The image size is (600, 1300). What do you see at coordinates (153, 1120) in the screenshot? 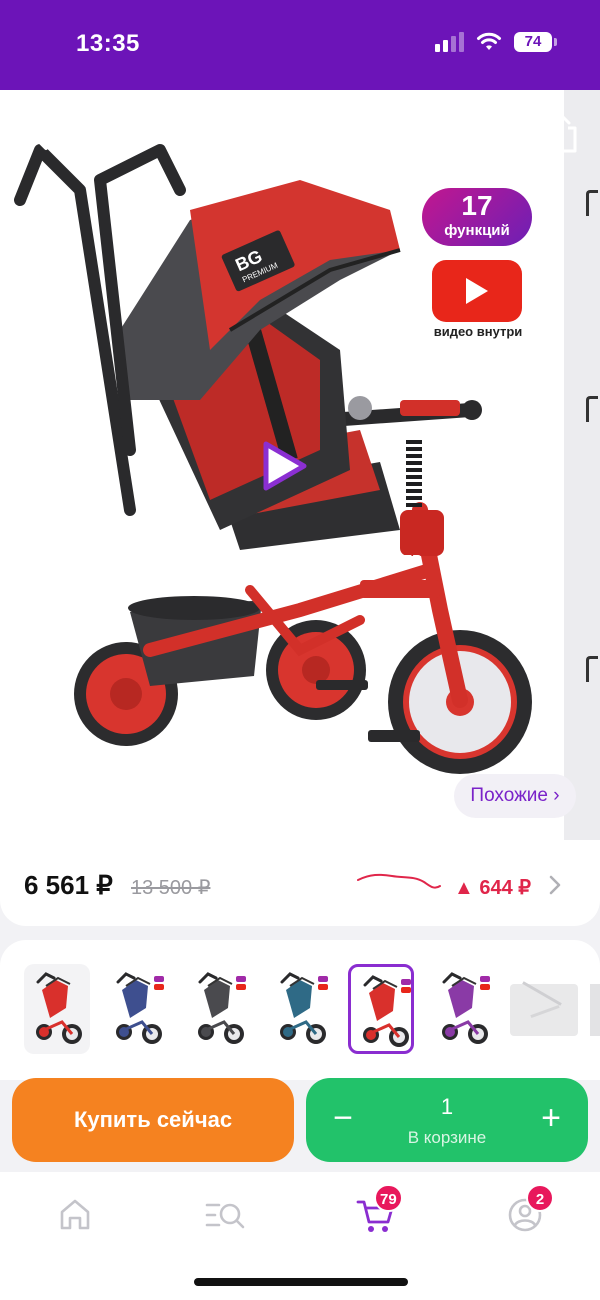
I see `buy-now-button: Купить сейчас` at bounding box center [153, 1120].